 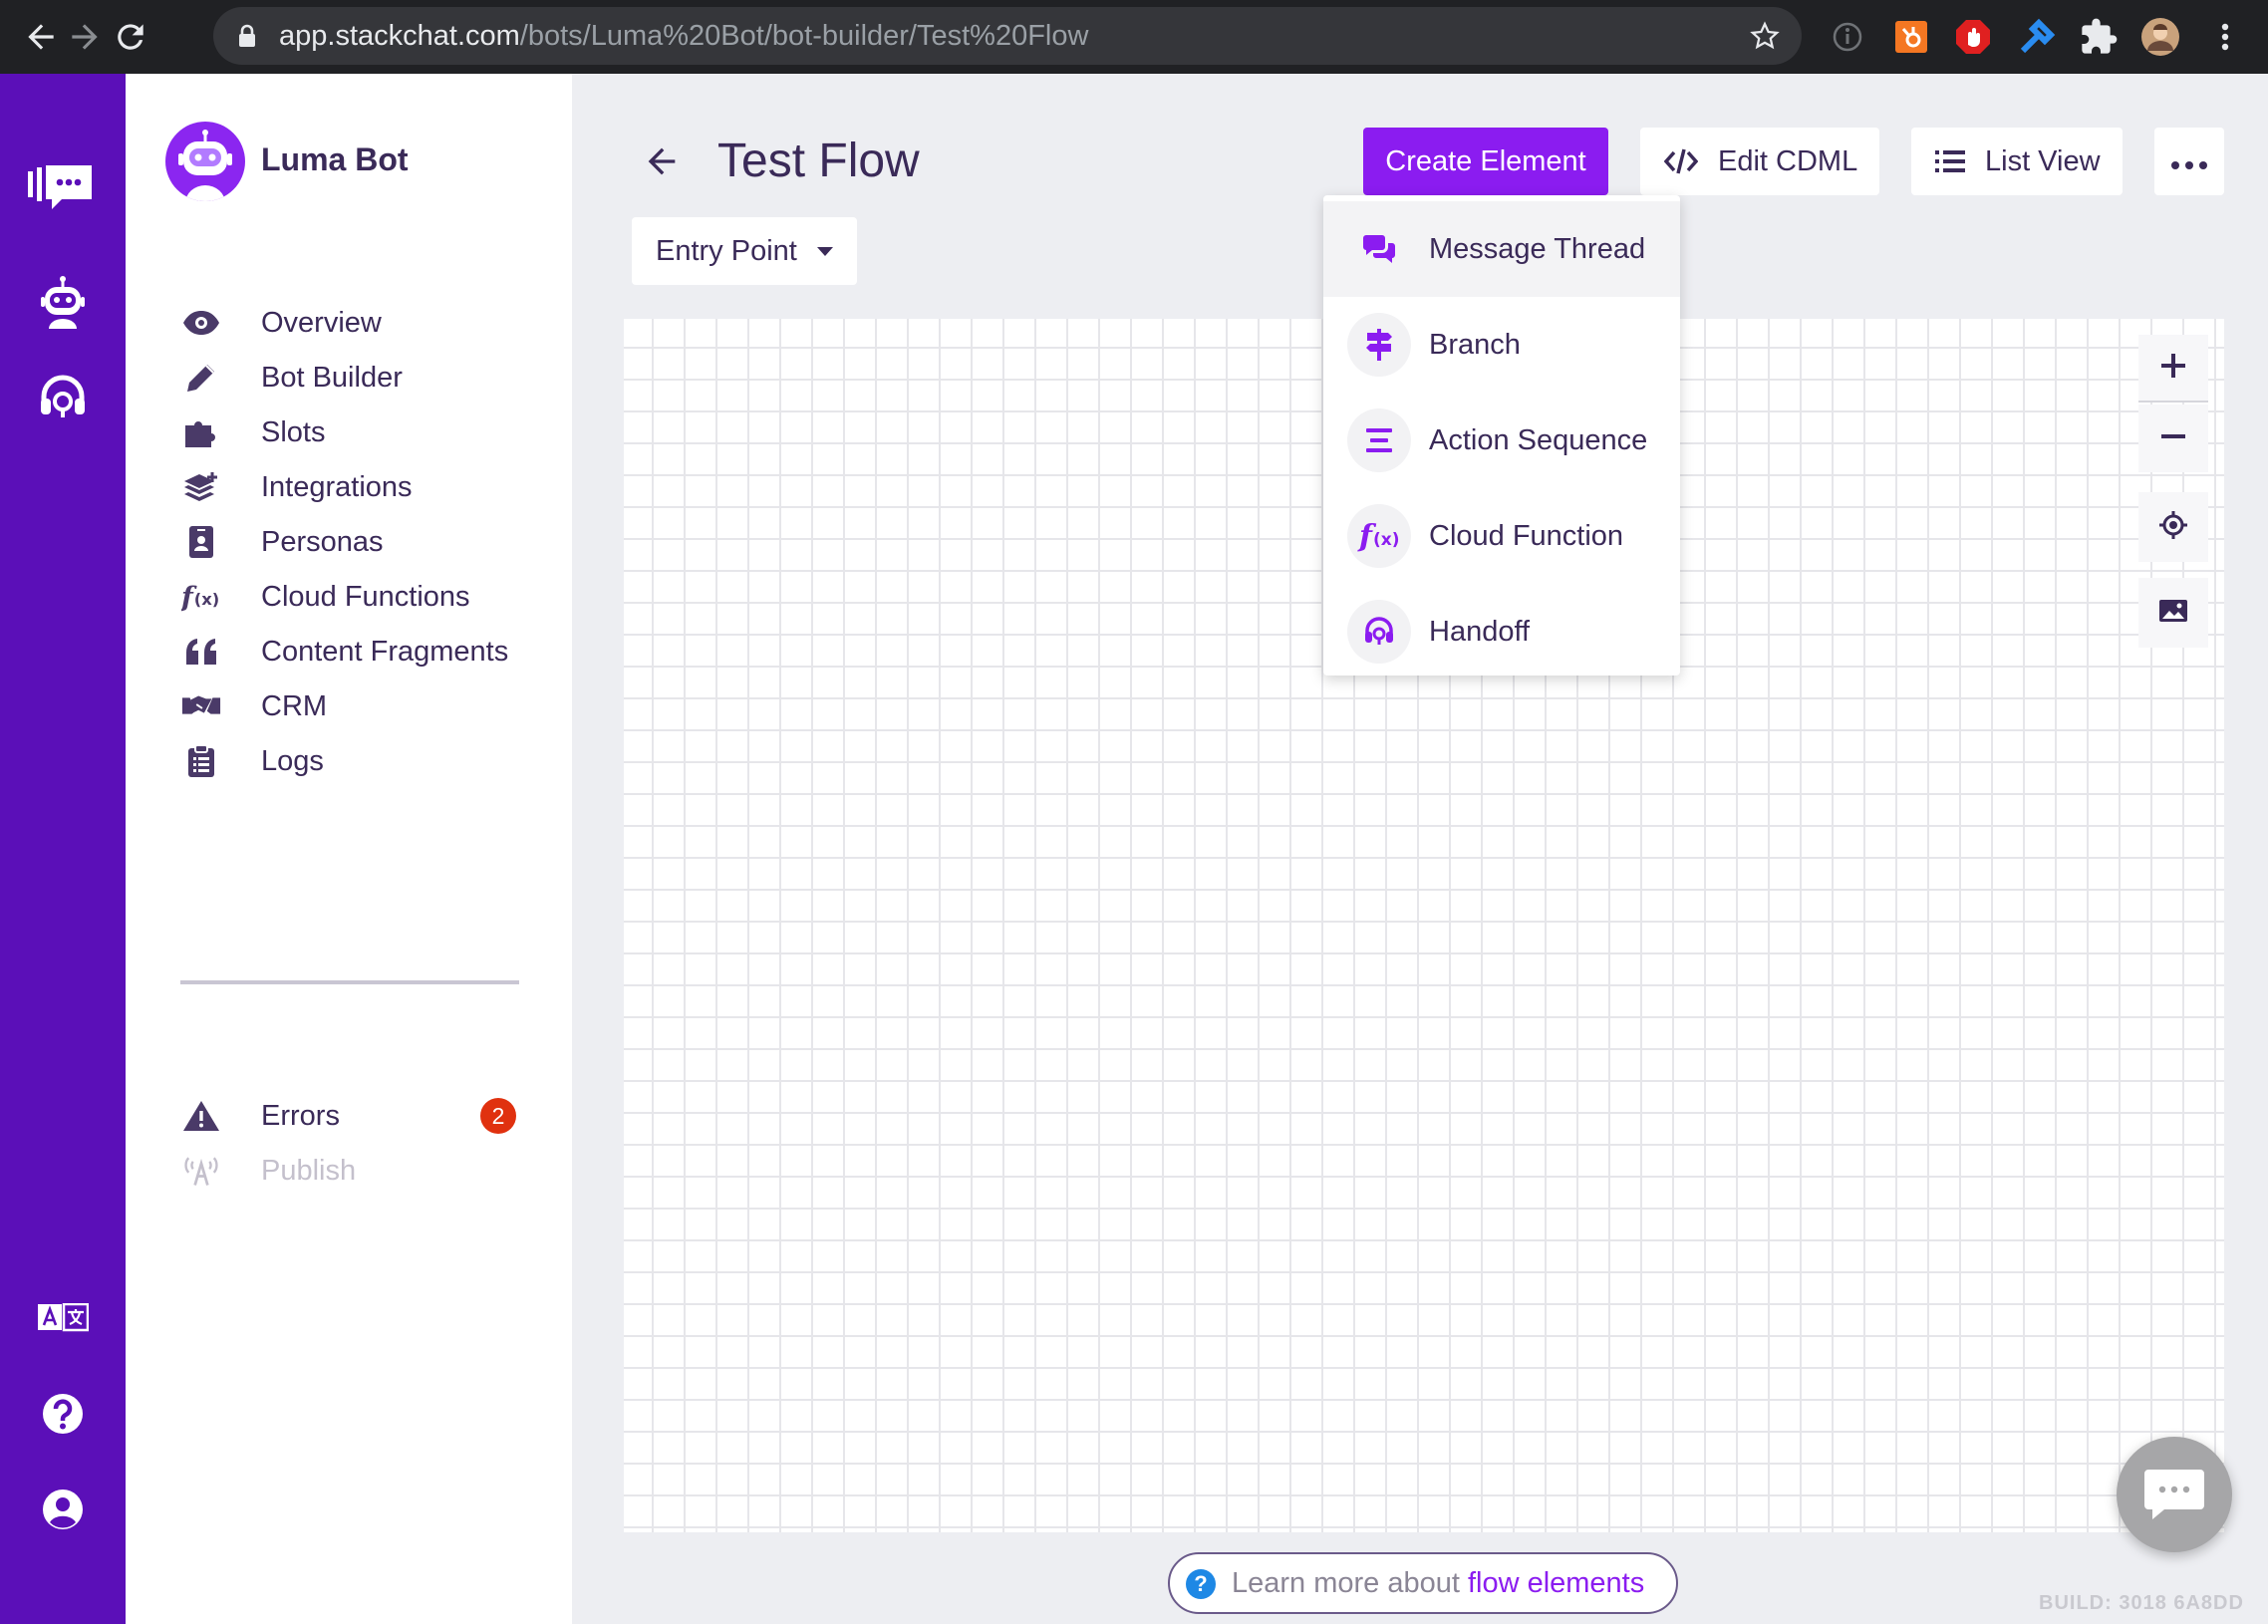 I want to click on bot-icon, so click(x=63, y=302).